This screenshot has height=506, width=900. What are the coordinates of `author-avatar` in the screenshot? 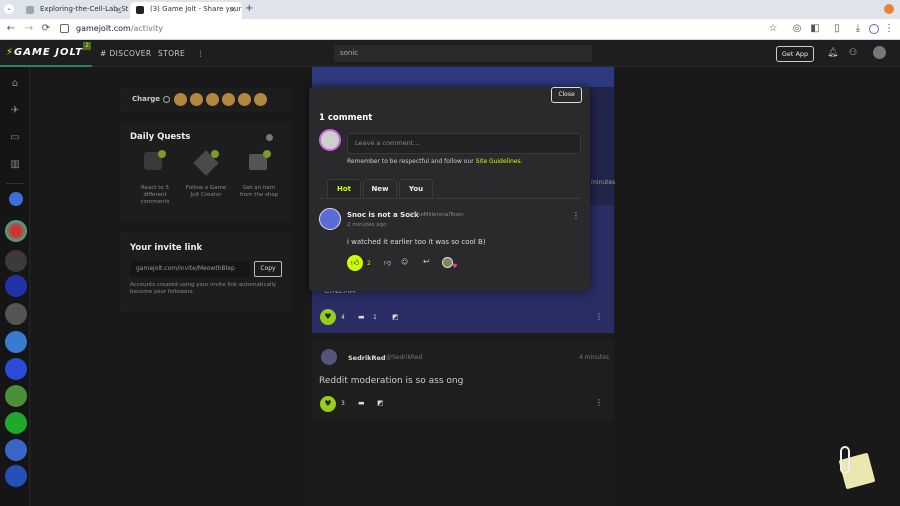 It's located at (329, 357).